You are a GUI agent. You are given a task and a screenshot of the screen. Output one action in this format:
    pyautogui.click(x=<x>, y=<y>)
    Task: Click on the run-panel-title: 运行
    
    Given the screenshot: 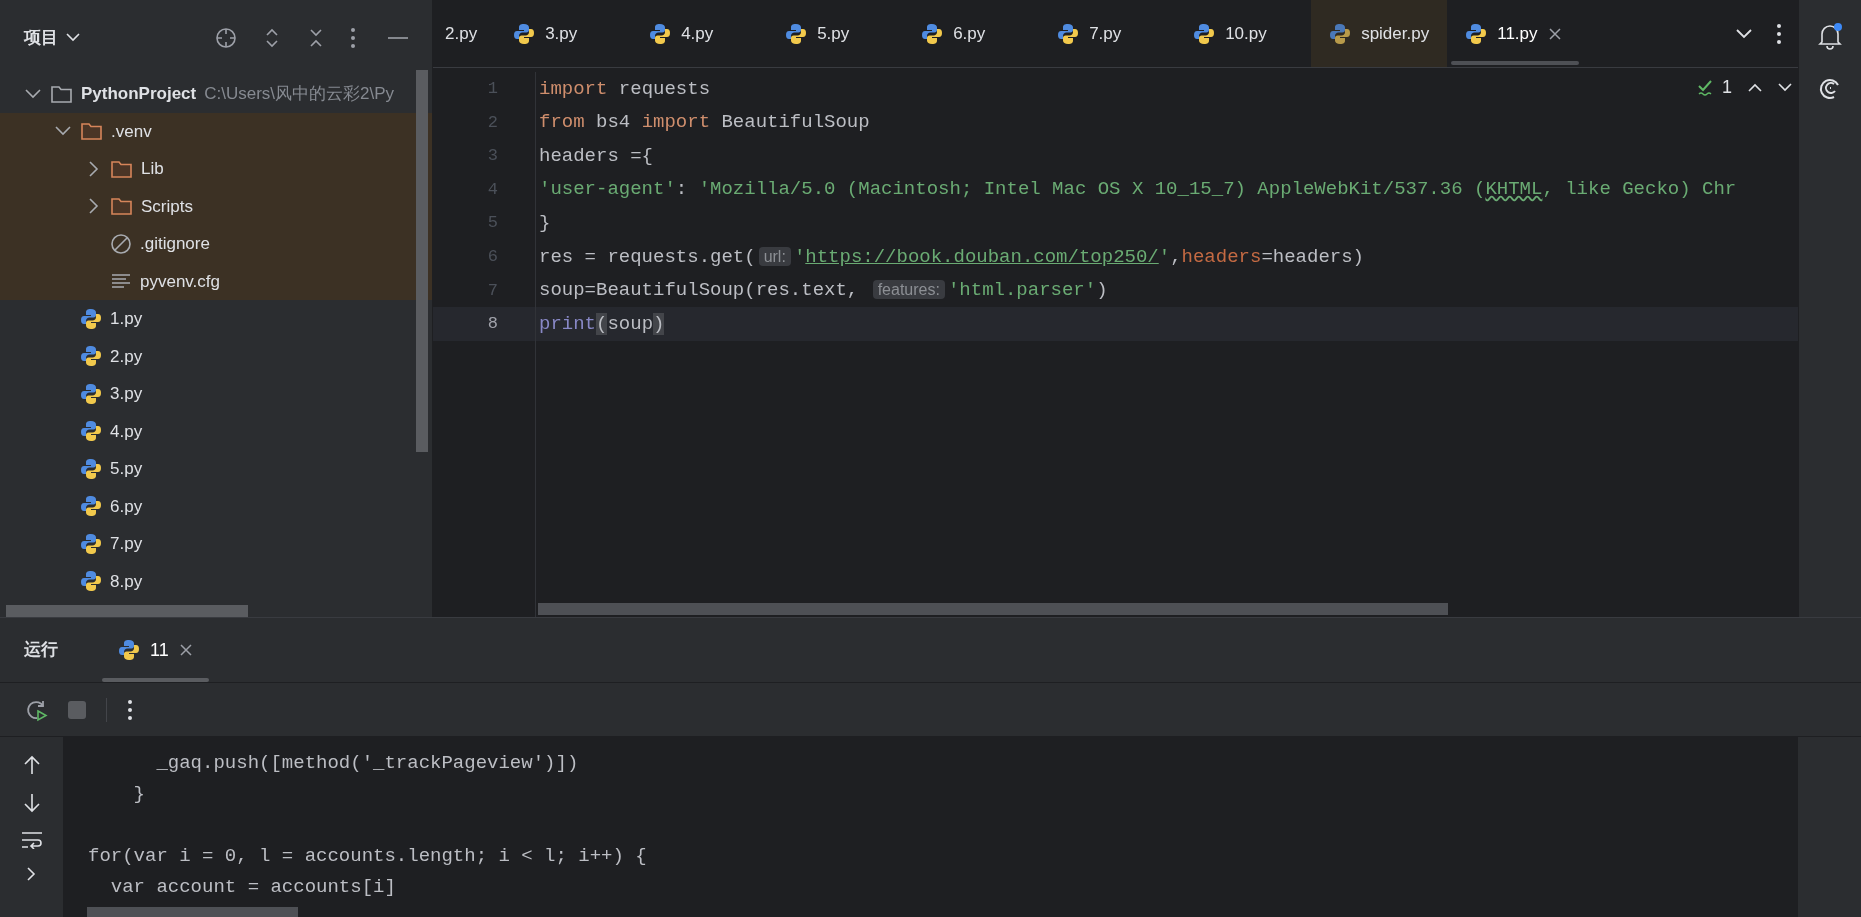 What is the action you would take?
    pyautogui.click(x=41, y=650)
    